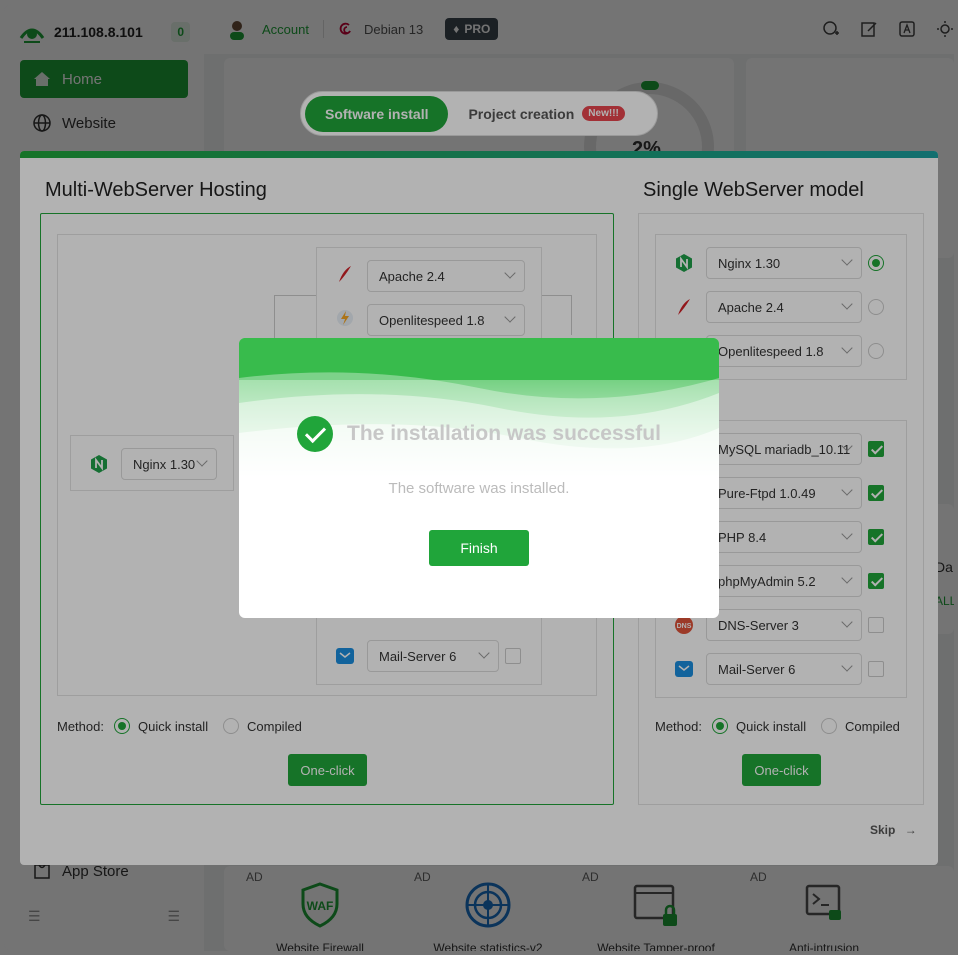 The height and width of the screenshot is (955, 958). Describe the element at coordinates (479, 408) in the screenshot. I see `dialog-header-wave` at that location.